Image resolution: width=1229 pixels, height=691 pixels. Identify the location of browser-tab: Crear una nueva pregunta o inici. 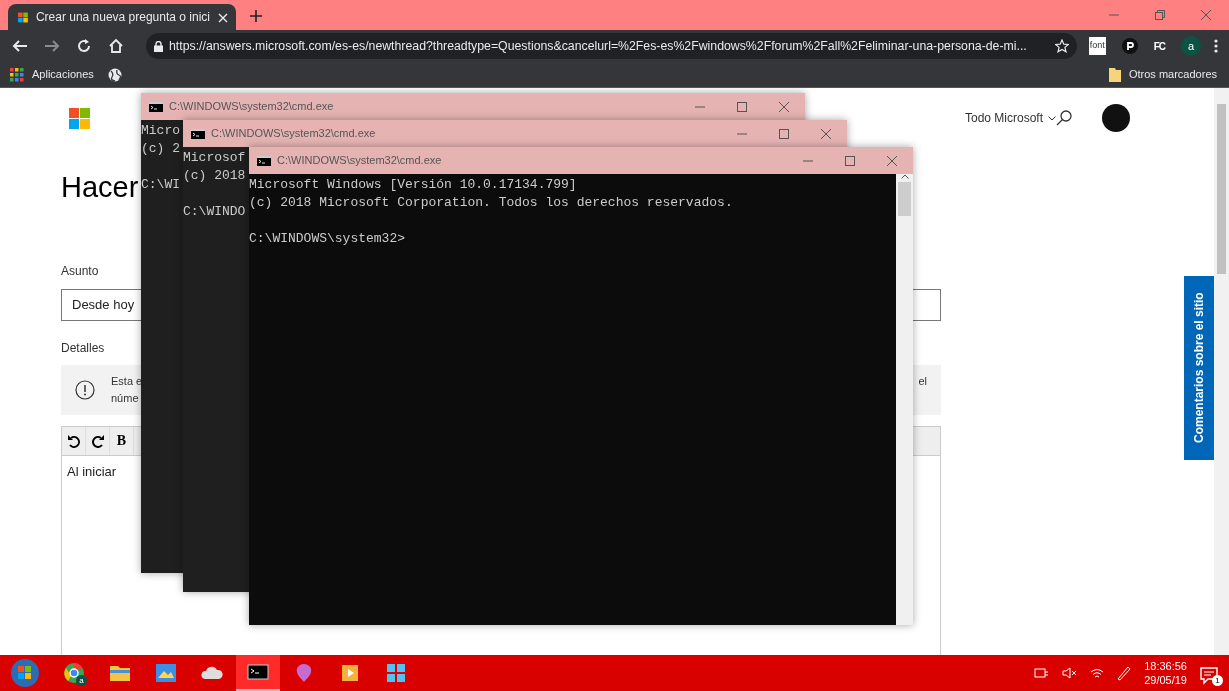
(122, 17).